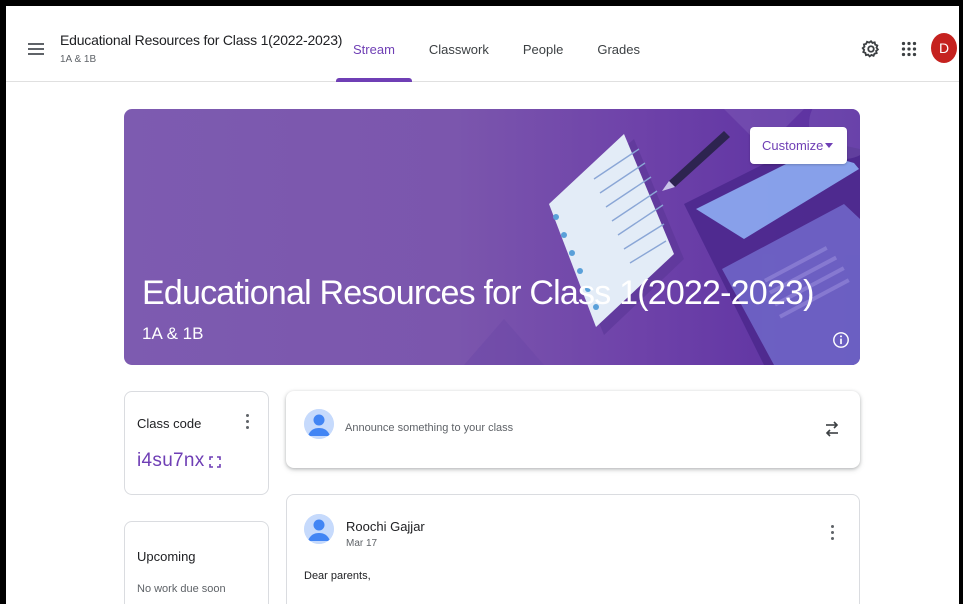  I want to click on account-avatar: D, so click(944, 48).